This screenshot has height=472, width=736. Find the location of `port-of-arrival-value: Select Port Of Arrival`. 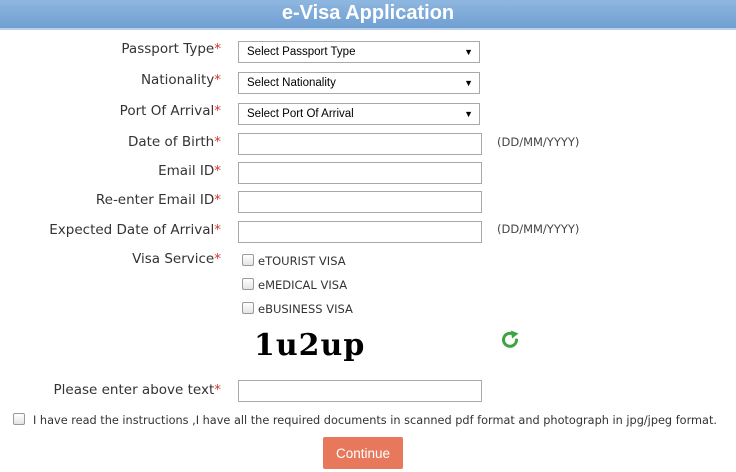

port-of-arrival-value: Select Port Of Arrival is located at coordinates (300, 114).